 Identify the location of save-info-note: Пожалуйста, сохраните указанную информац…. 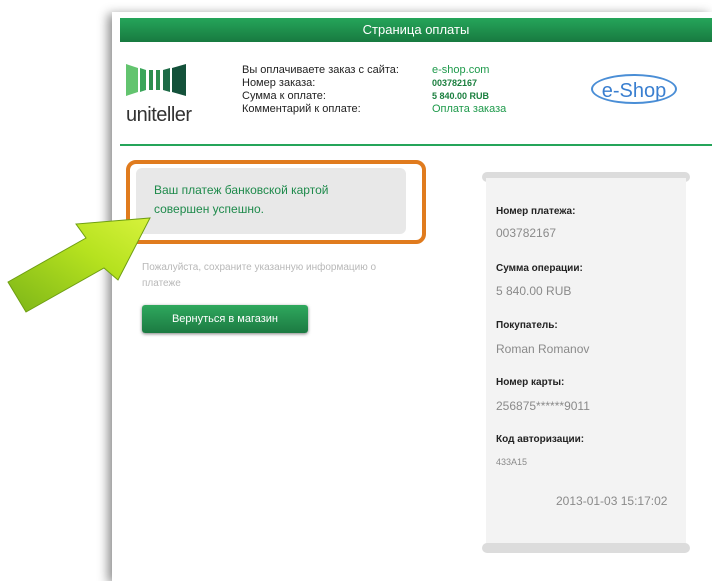
(259, 275).